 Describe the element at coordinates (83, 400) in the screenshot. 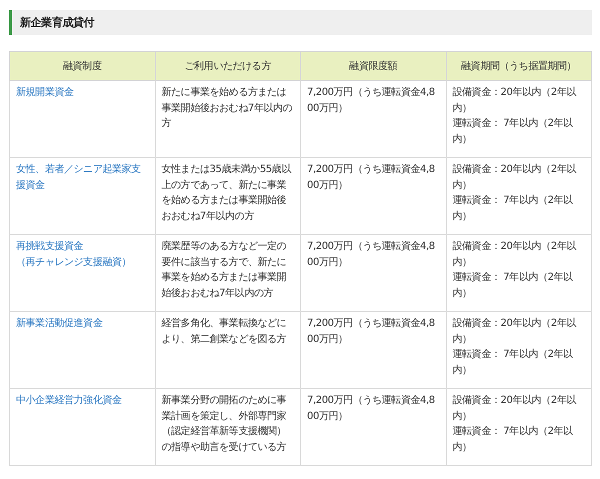

I see `program-link: 中小企業経営力強化資金` at that location.